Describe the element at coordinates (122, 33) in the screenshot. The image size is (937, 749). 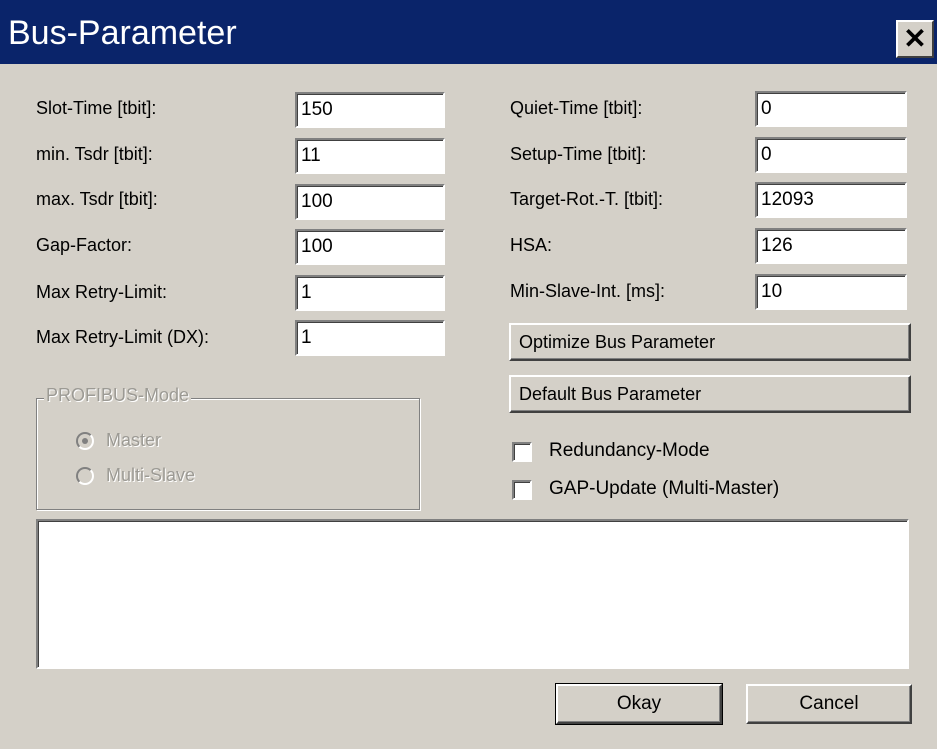
I see `window-title: Bus-Parameter` at that location.